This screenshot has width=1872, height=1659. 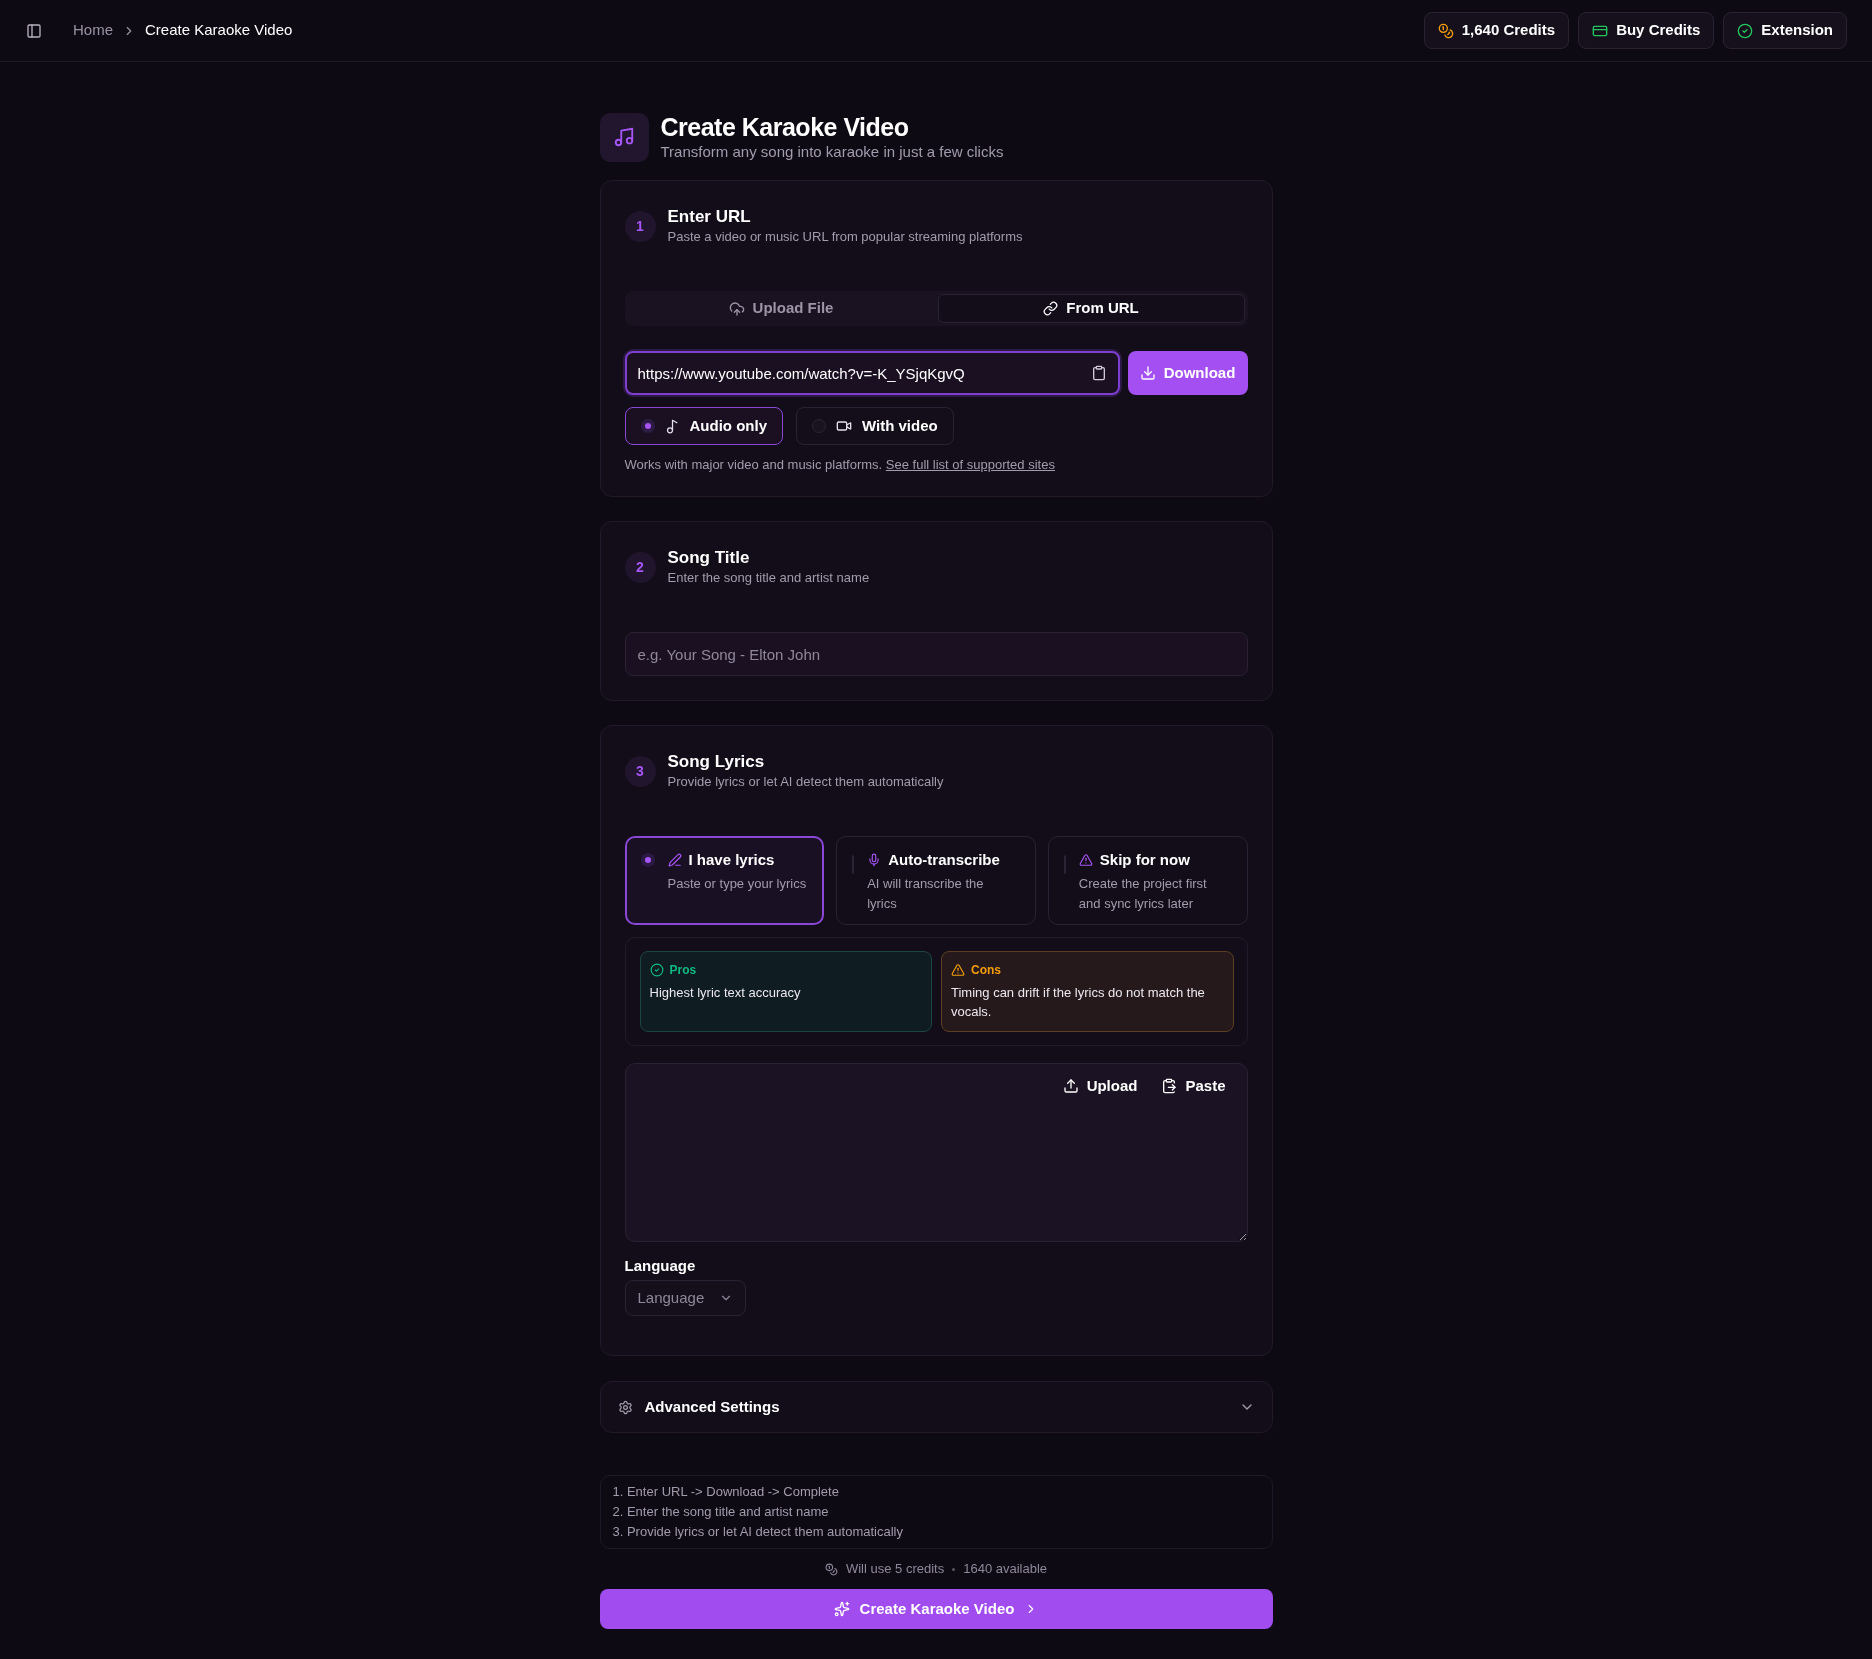 What do you see at coordinates (1100, 1086) in the screenshot?
I see `upload-button: Upload` at bounding box center [1100, 1086].